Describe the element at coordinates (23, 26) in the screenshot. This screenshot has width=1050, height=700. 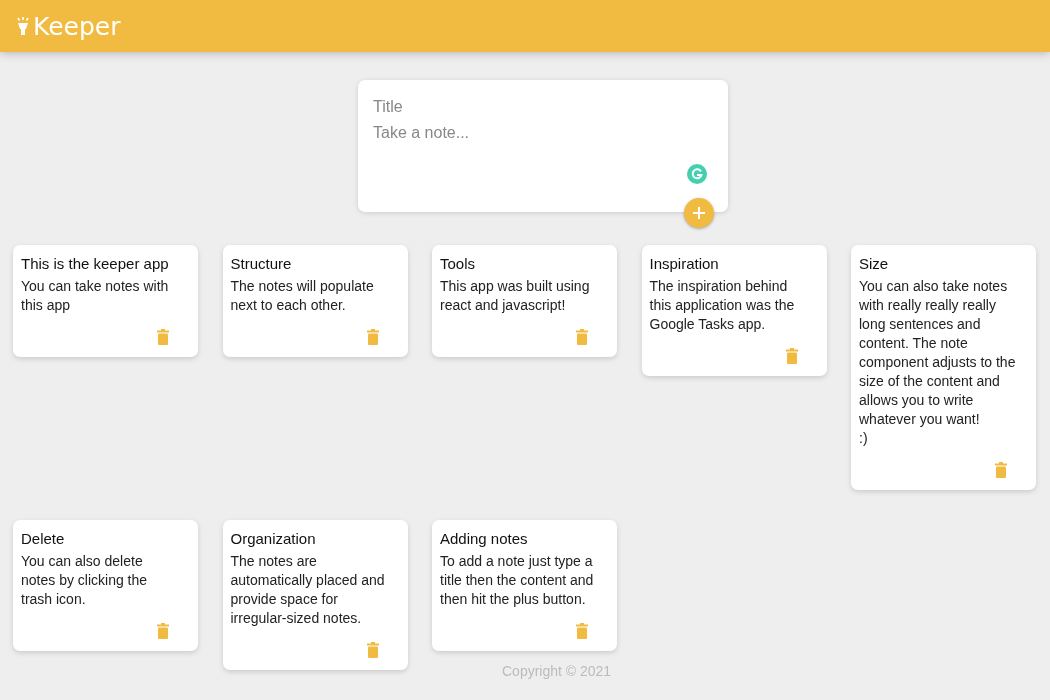
I see `lamp-icon` at that location.